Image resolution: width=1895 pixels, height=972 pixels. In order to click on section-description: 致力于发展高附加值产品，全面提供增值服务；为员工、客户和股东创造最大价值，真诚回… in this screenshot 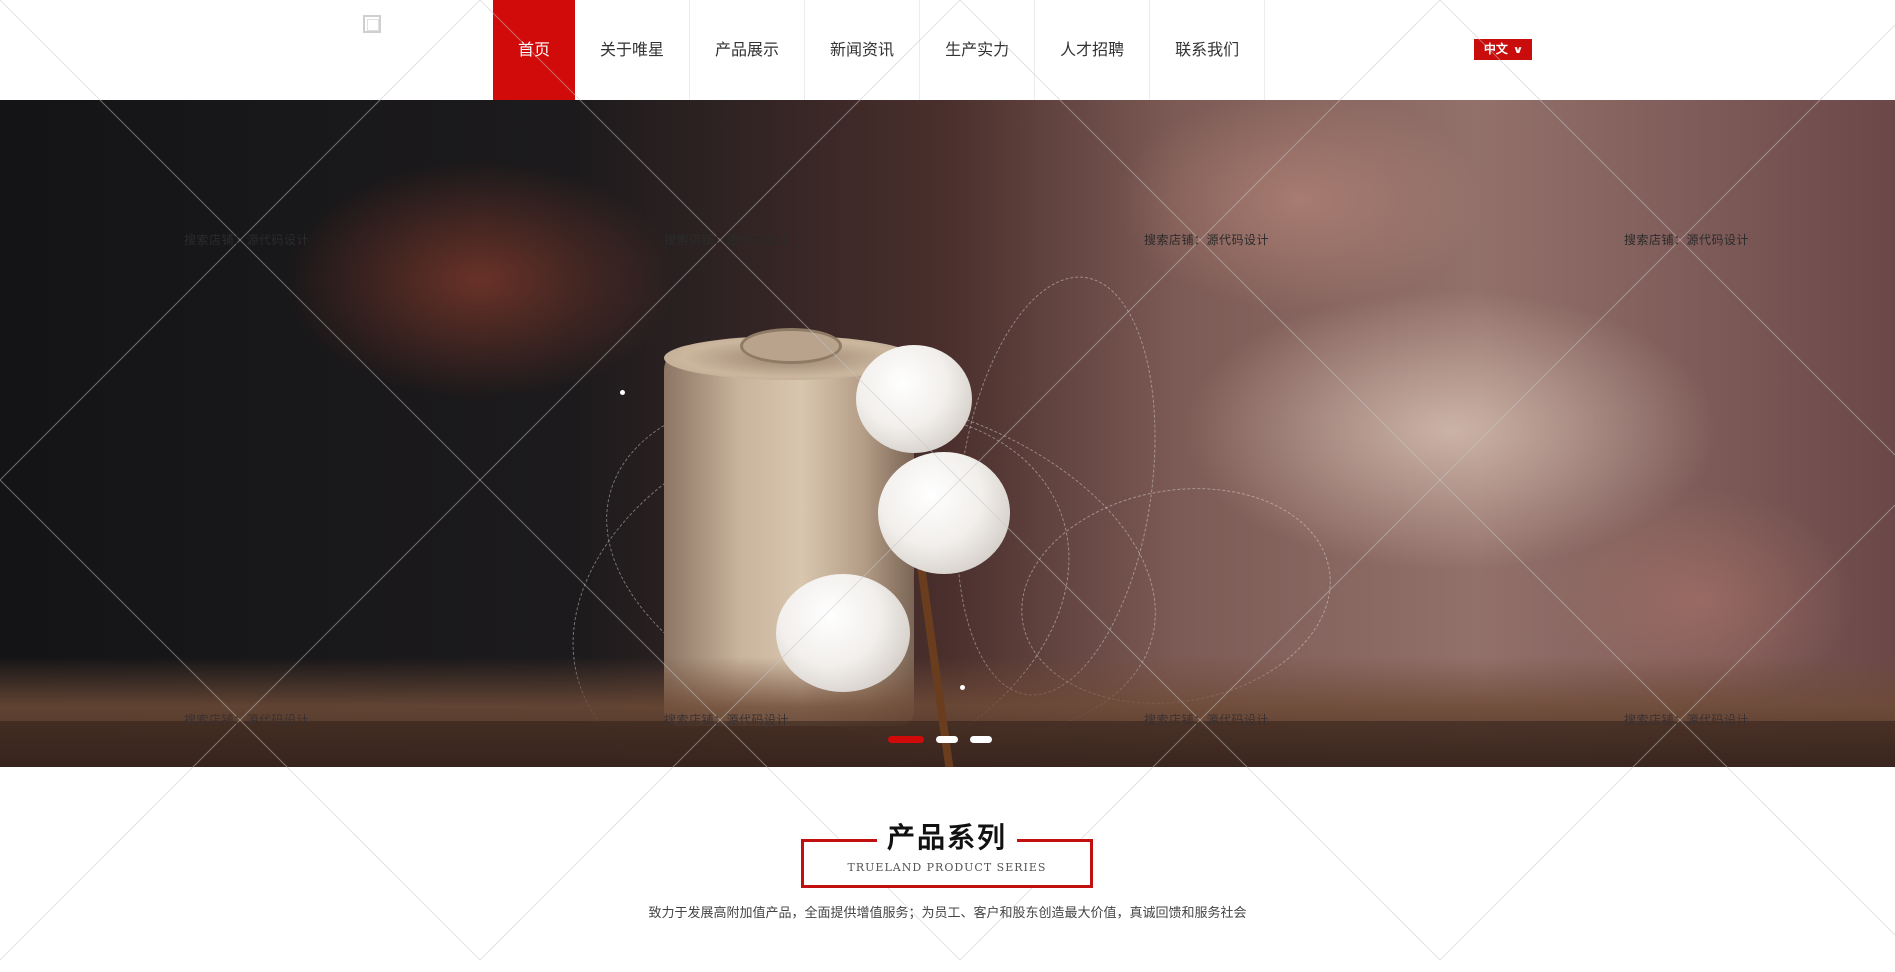, I will do `click(947, 913)`.